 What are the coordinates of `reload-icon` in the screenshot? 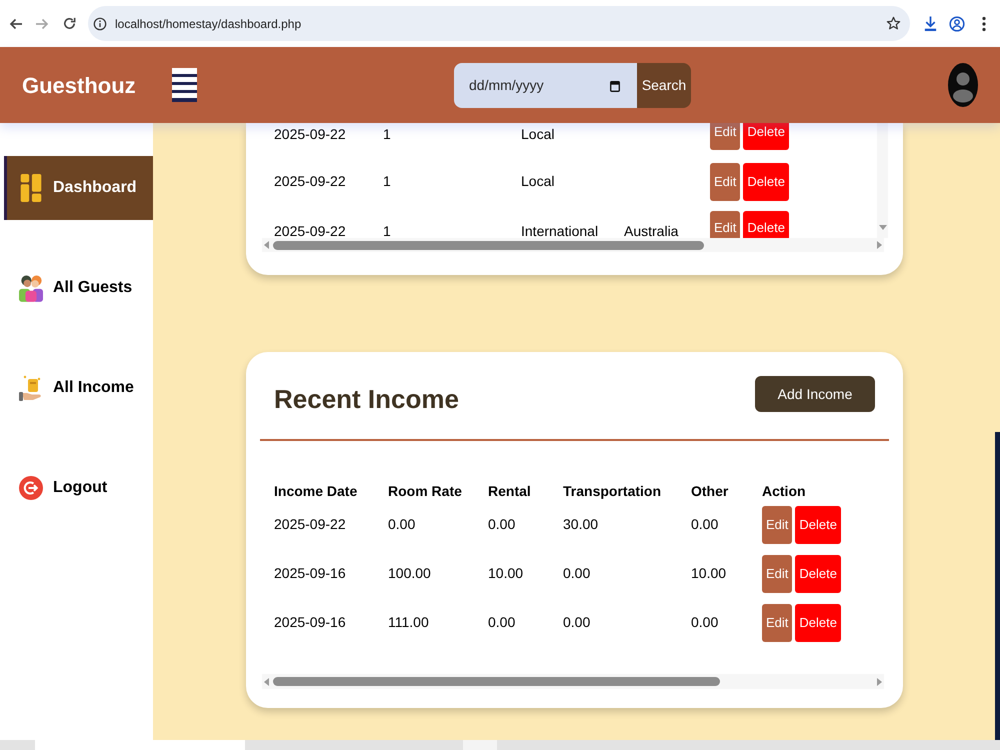 It's located at (69, 23).